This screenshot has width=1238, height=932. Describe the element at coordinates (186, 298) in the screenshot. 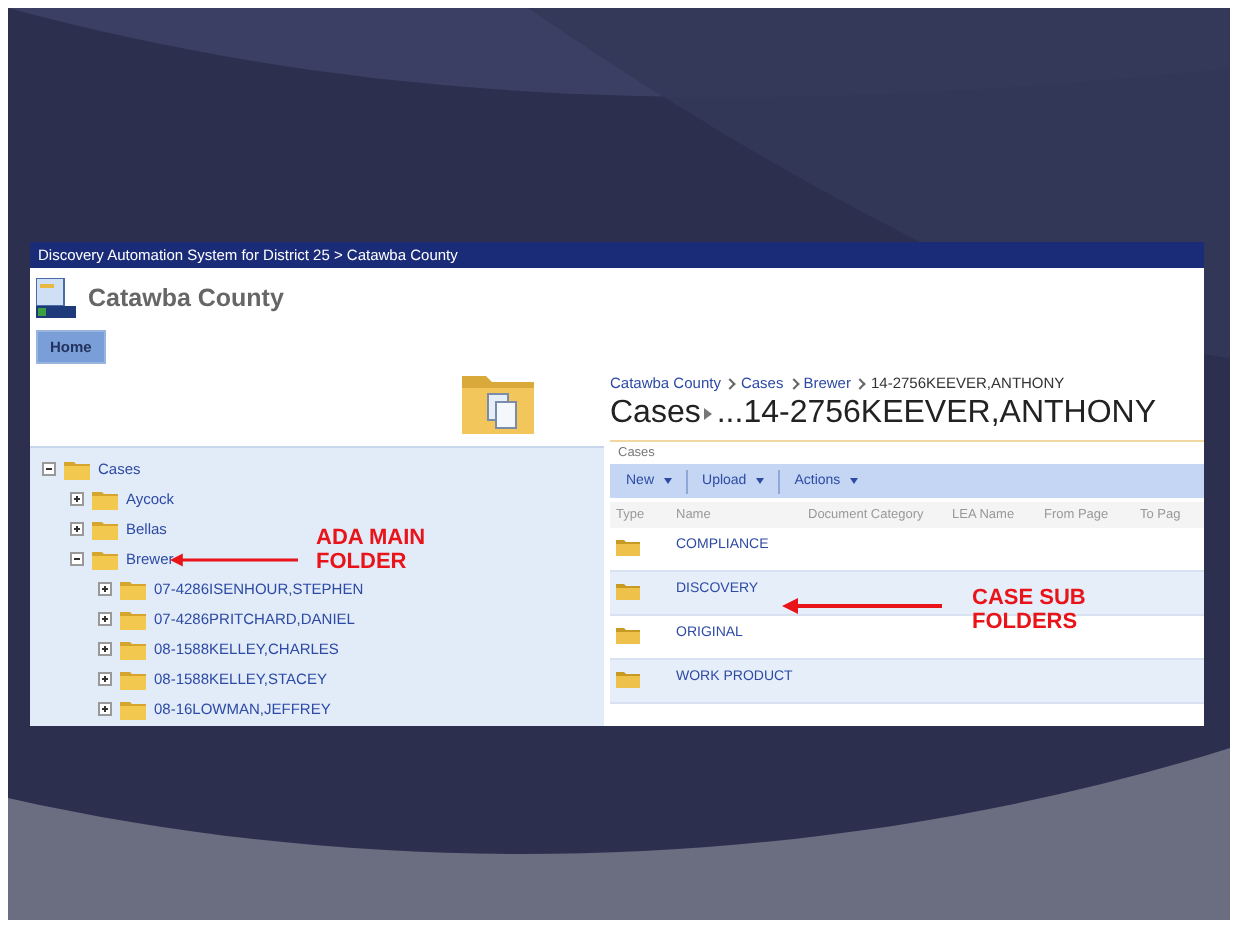

I see `site-title: Catawba County` at that location.